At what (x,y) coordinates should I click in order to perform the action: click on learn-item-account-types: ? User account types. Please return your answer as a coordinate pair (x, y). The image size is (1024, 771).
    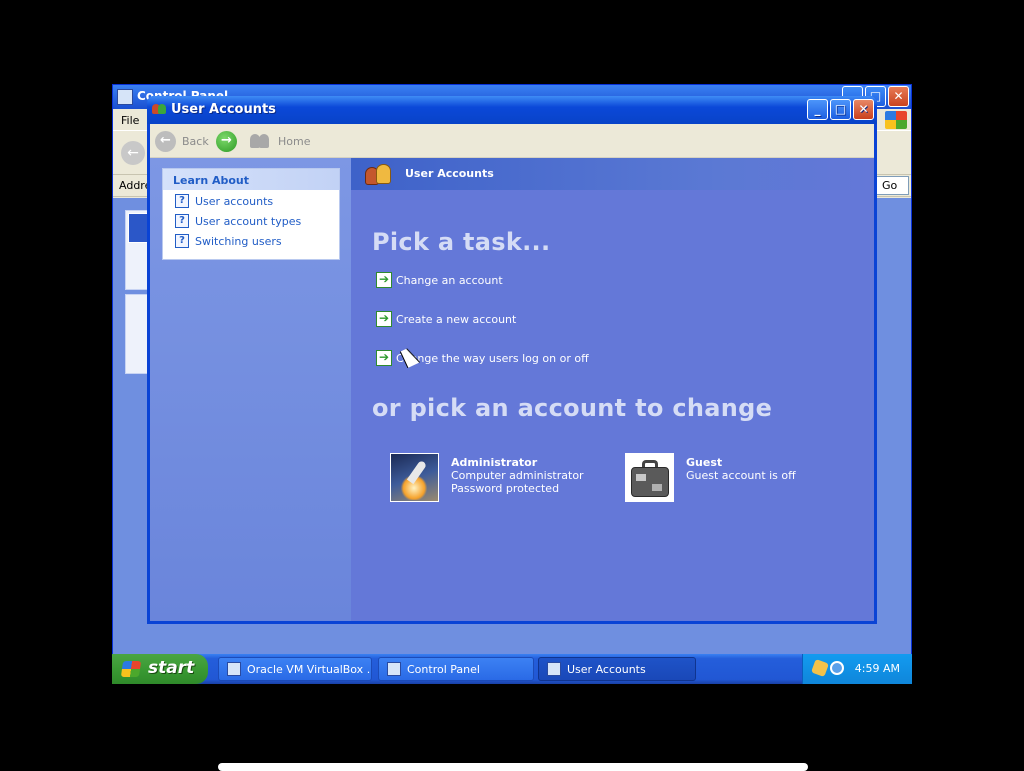
    Looking at the image, I should click on (251, 221).